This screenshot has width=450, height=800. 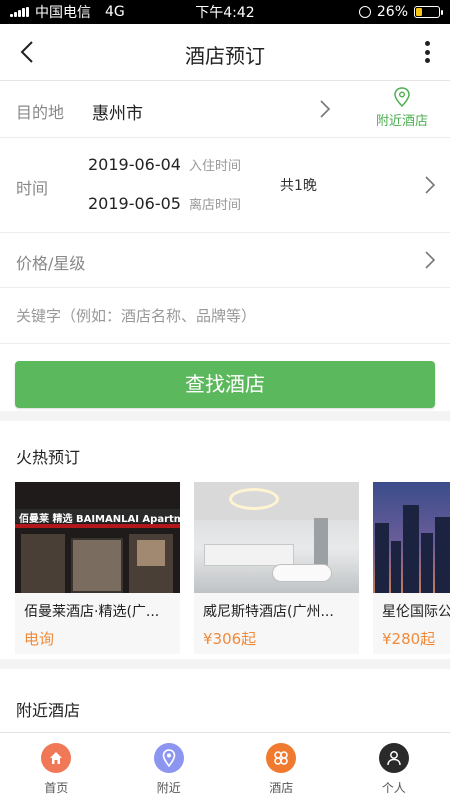 I want to click on tab-home: 首页, so click(x=56, y=766).